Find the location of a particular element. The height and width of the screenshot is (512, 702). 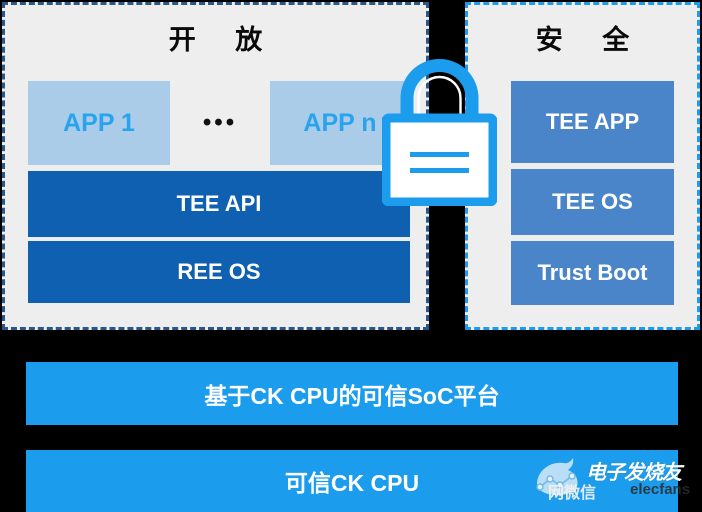

layer-ree-os: REE OS is located at coordinates (219, 272).